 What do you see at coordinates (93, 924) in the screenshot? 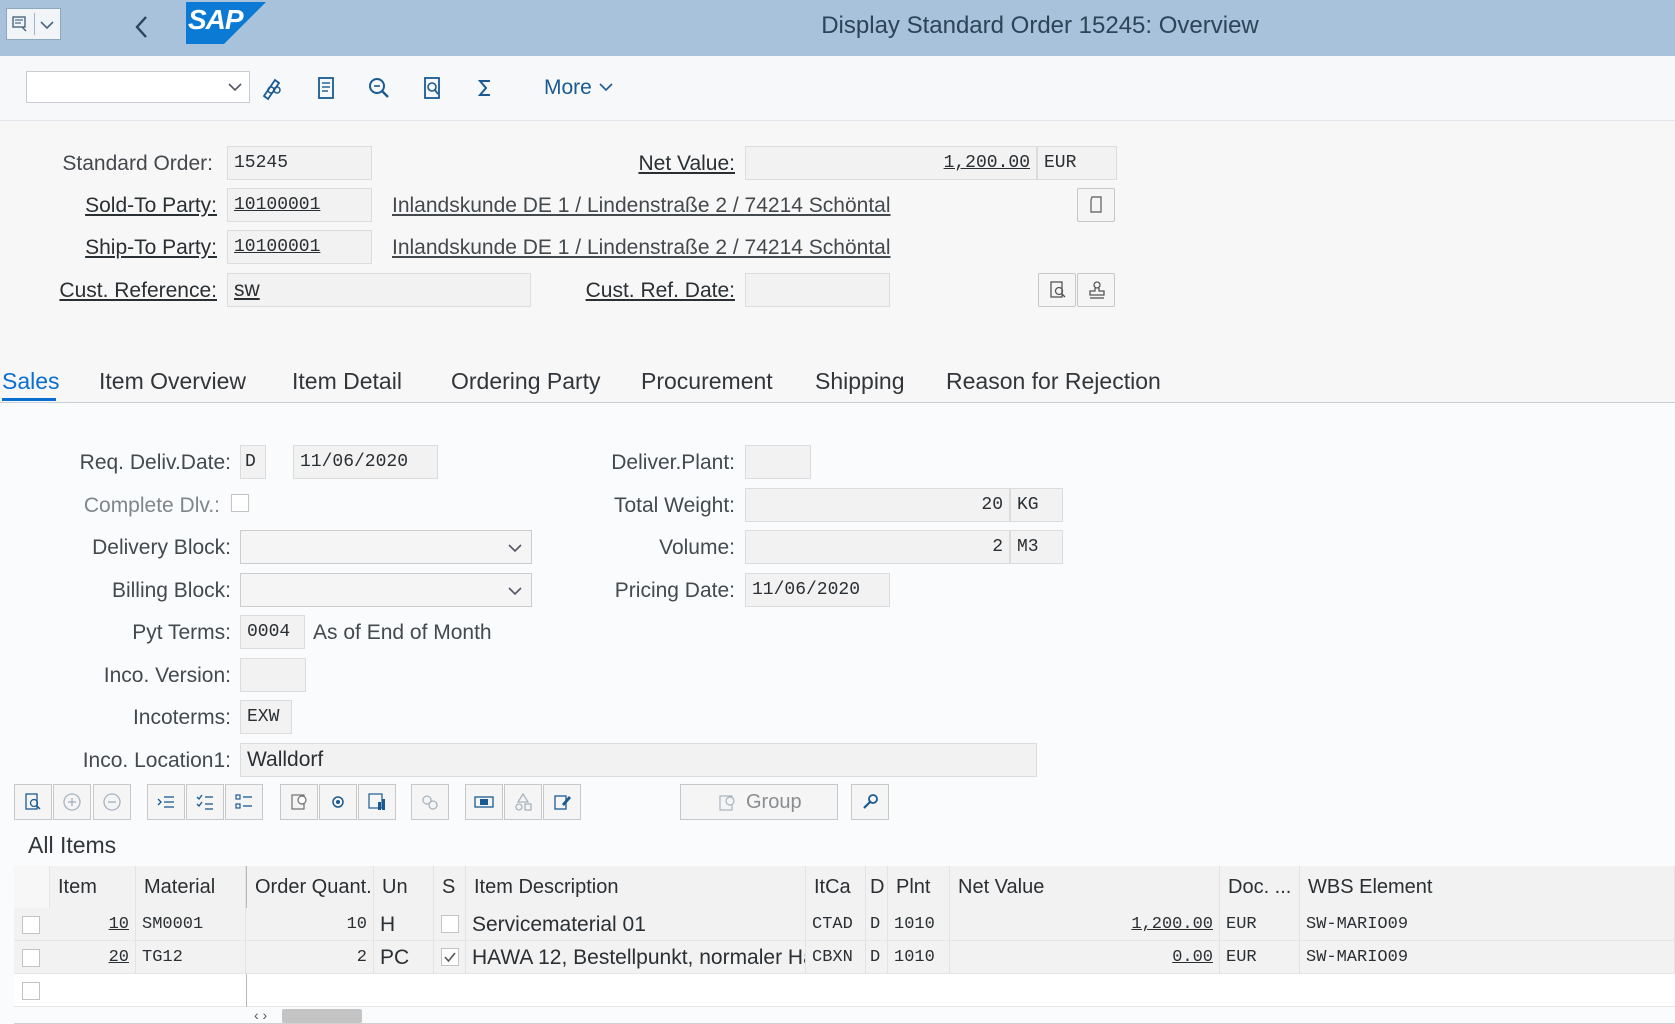
I see `cell-item: 10` at bounding box center [93, 924].